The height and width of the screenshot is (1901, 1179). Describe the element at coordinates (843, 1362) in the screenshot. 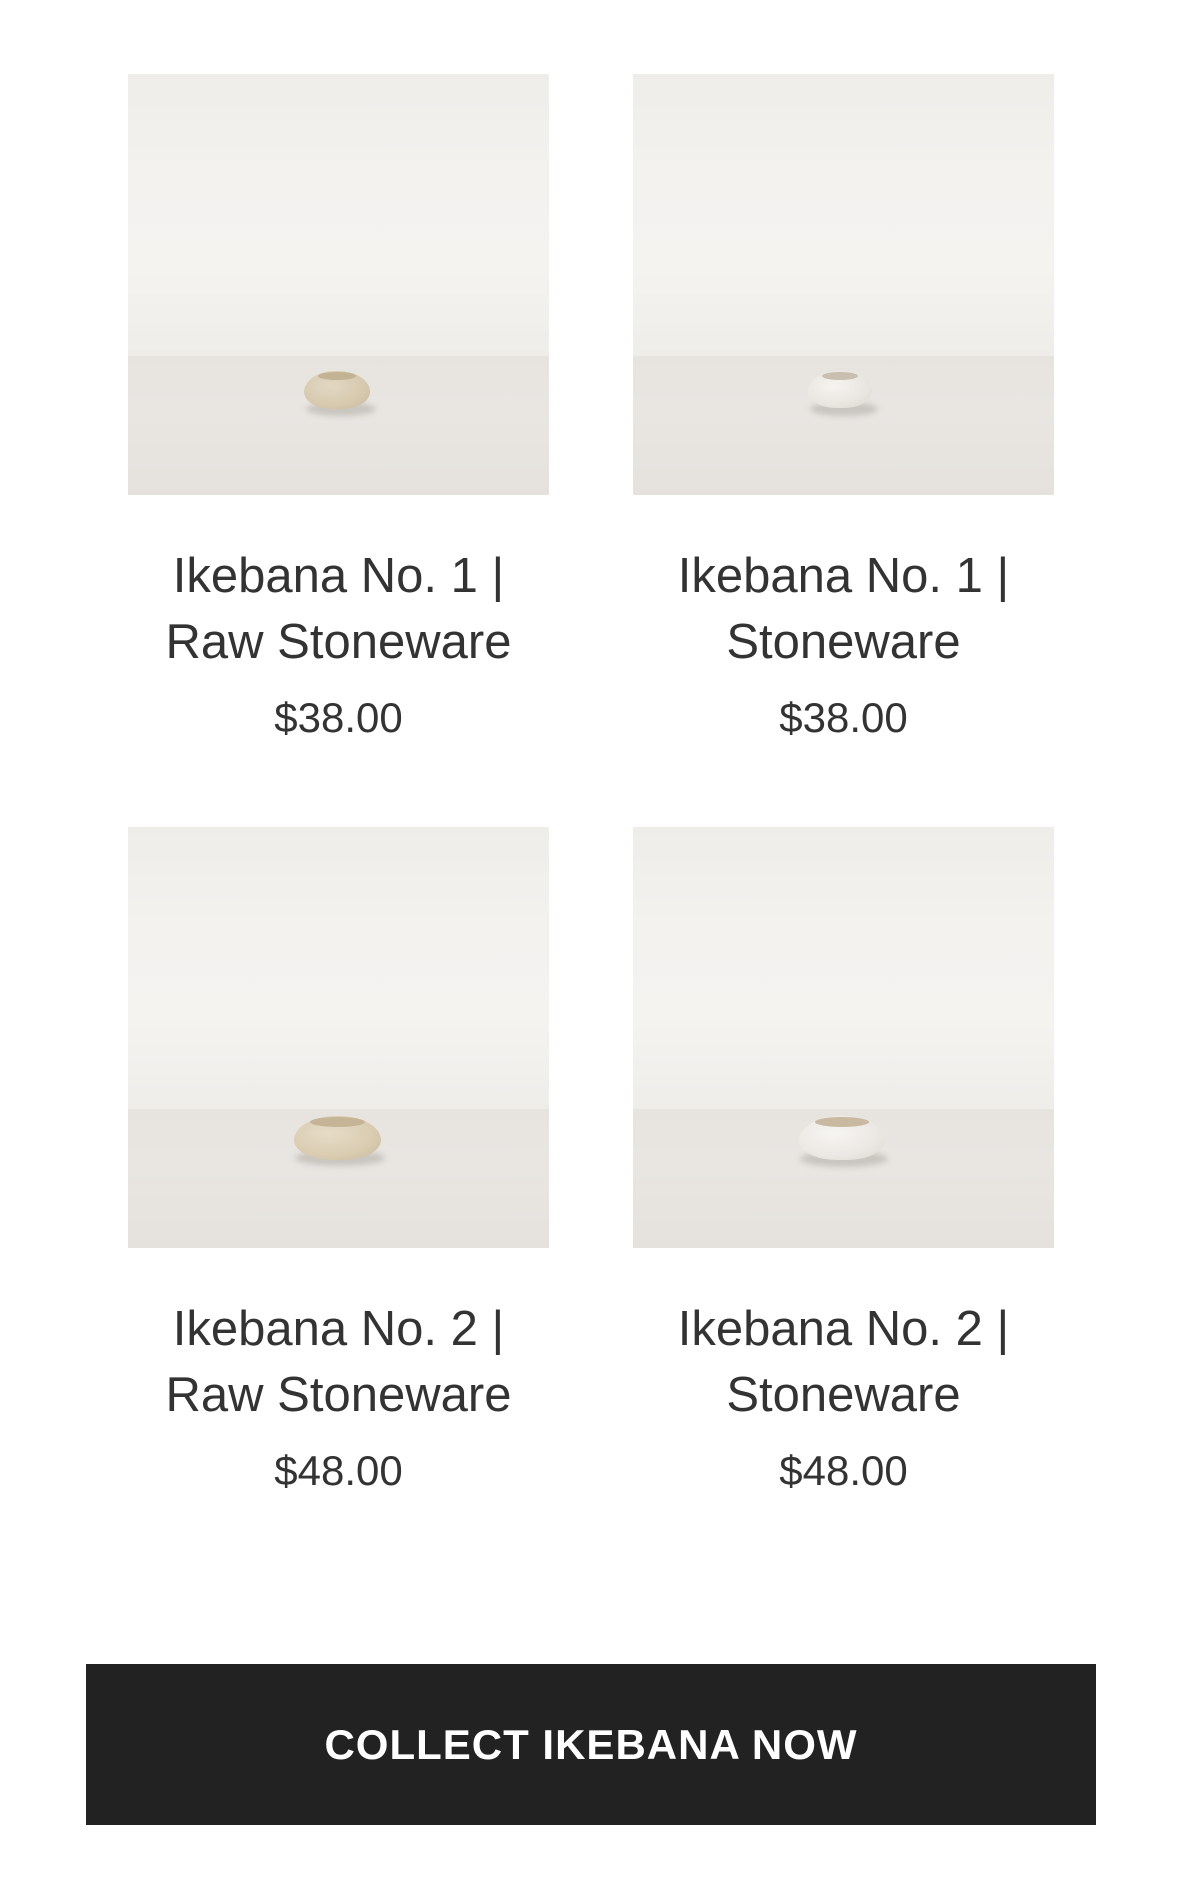

I see `product-title: Ikebana No. 2 | Stoneware` at that location.